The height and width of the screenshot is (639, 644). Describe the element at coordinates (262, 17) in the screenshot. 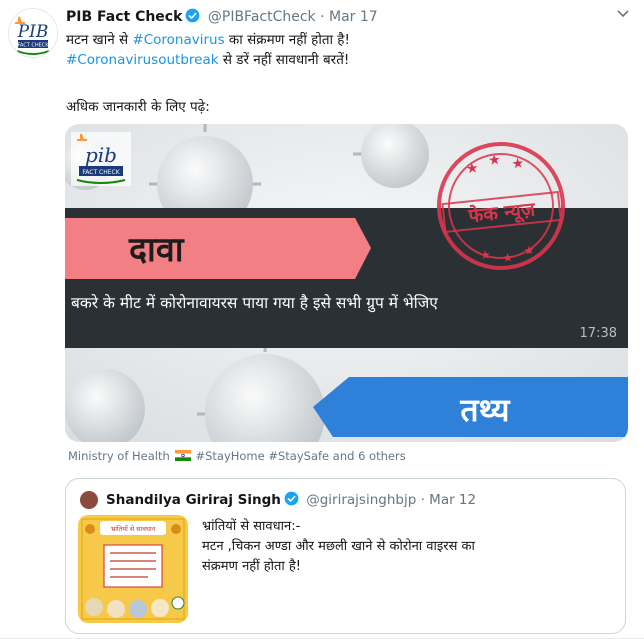

I see `author-handle: @PIBFactCheck` at that location.